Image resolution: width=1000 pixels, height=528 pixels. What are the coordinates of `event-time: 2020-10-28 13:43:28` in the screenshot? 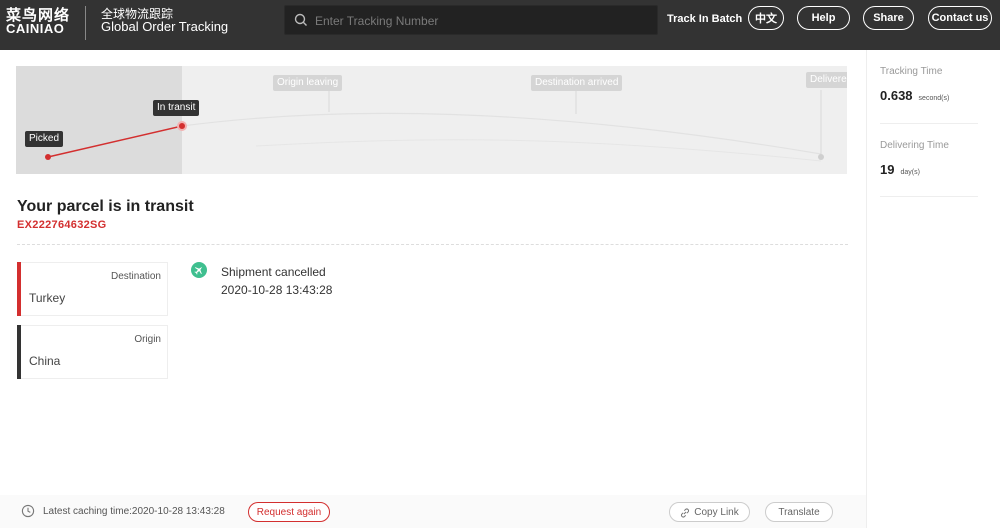 It's located at (277, 290).